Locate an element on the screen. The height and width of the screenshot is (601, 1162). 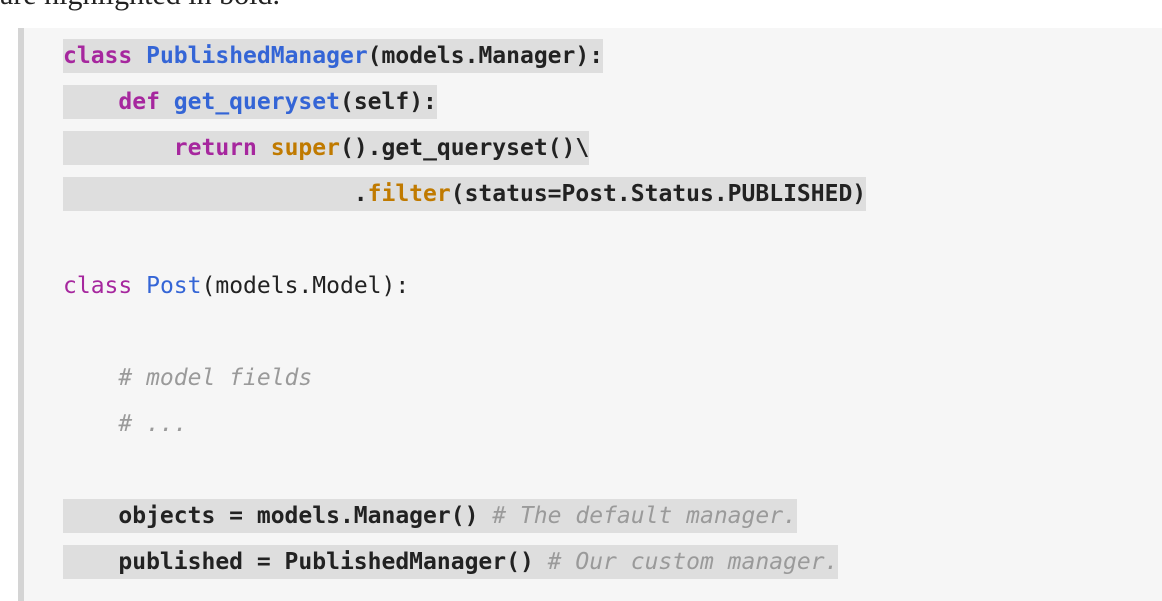
code-token: (models.Manager): is located at coordinates (485, 56).